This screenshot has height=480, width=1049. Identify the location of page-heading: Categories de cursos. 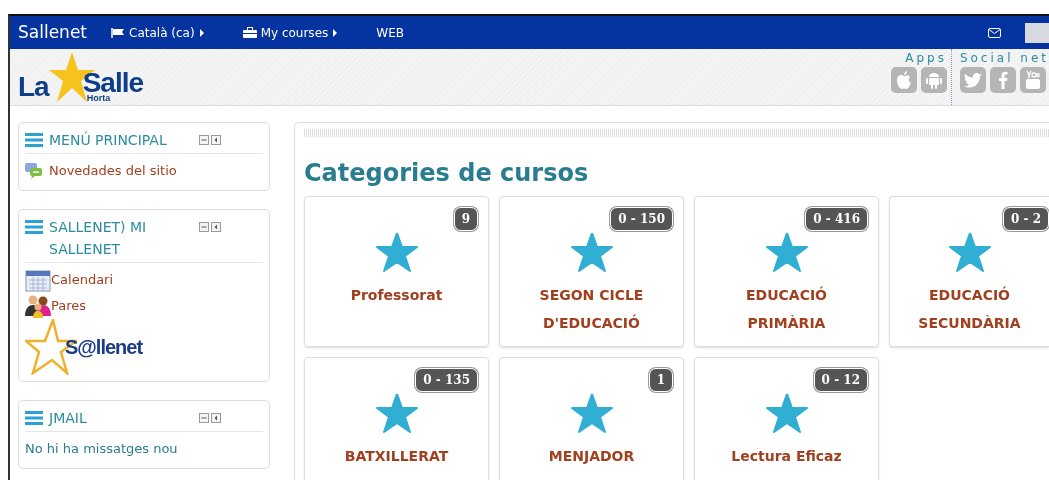
(447, 173).